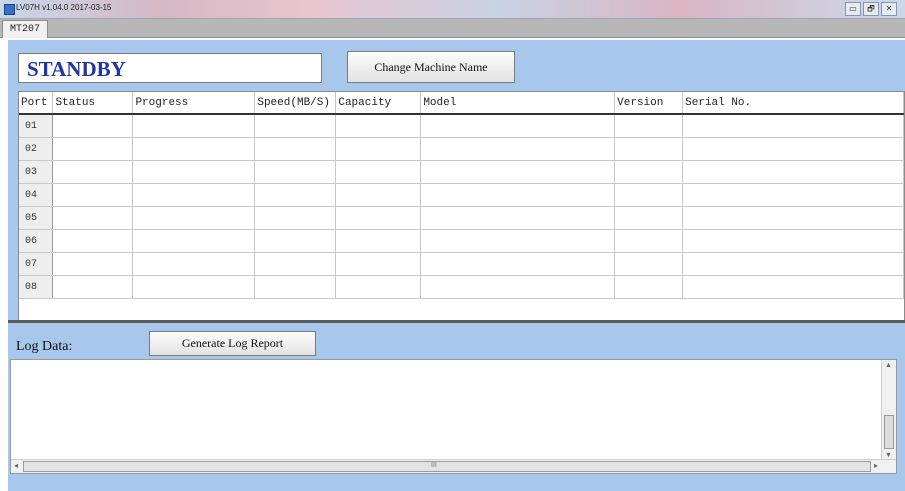 The width and height of the screenshot is (905, 491). I want to click on scroll-left-icon: ◂, so click(16, 466).